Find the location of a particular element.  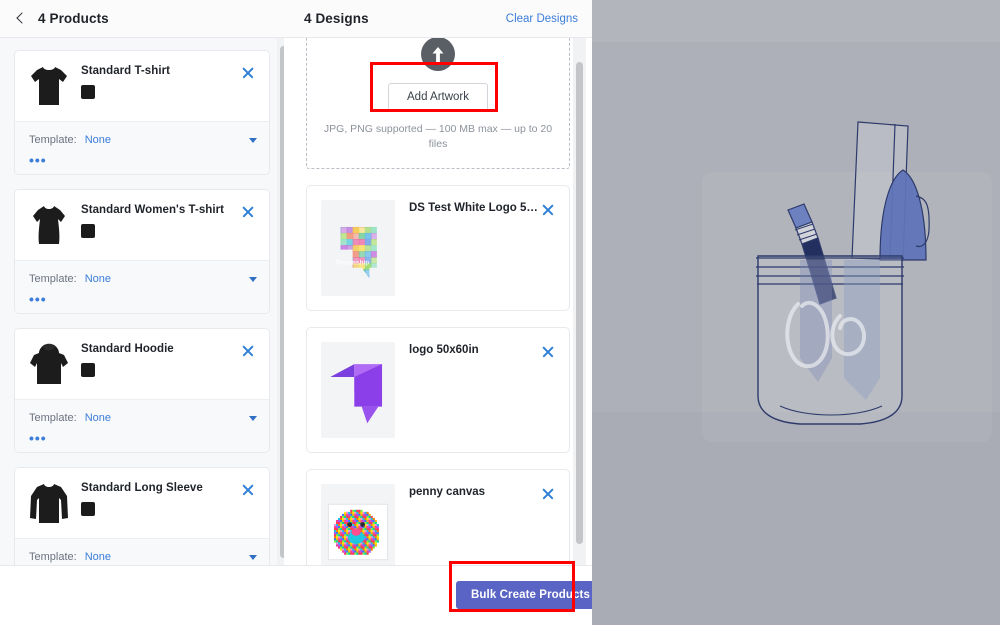

product-name: Standard T-shirt is located at coordinates (125, 71).